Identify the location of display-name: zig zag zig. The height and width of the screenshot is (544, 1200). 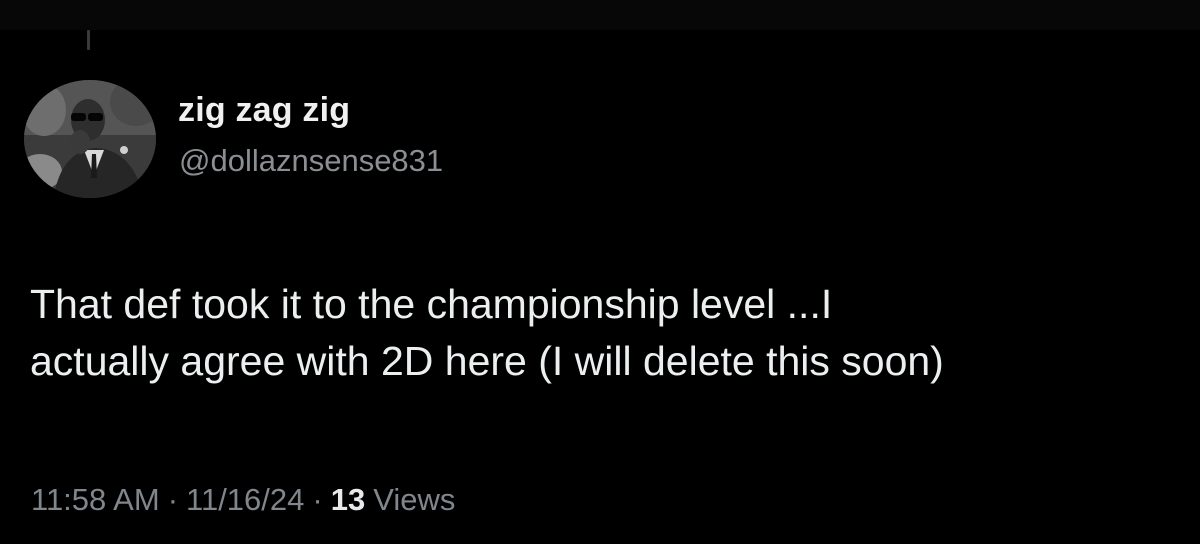
(264, 110).